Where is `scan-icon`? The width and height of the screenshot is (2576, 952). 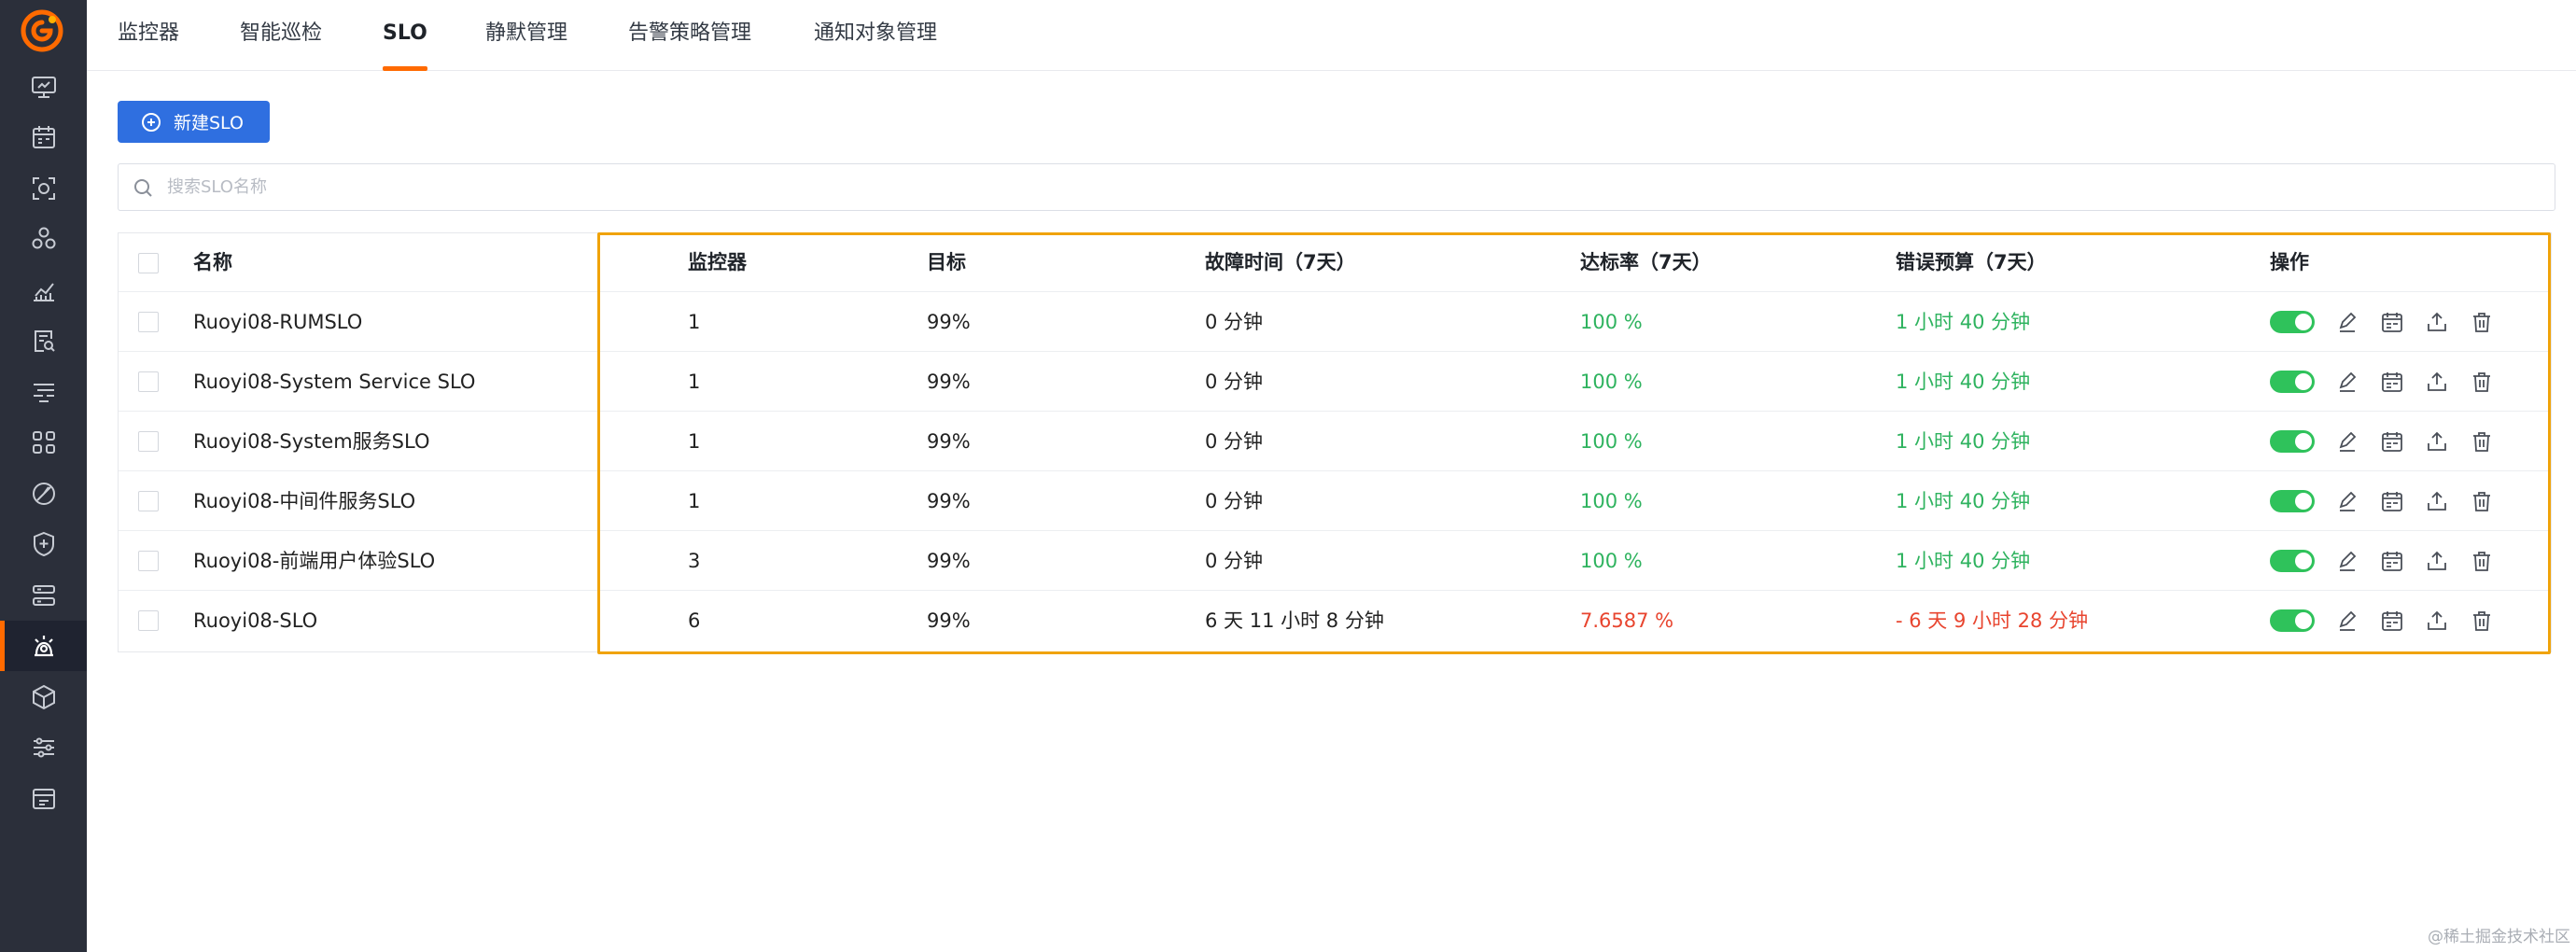
scan-icon is located at coordinates (43, 188).